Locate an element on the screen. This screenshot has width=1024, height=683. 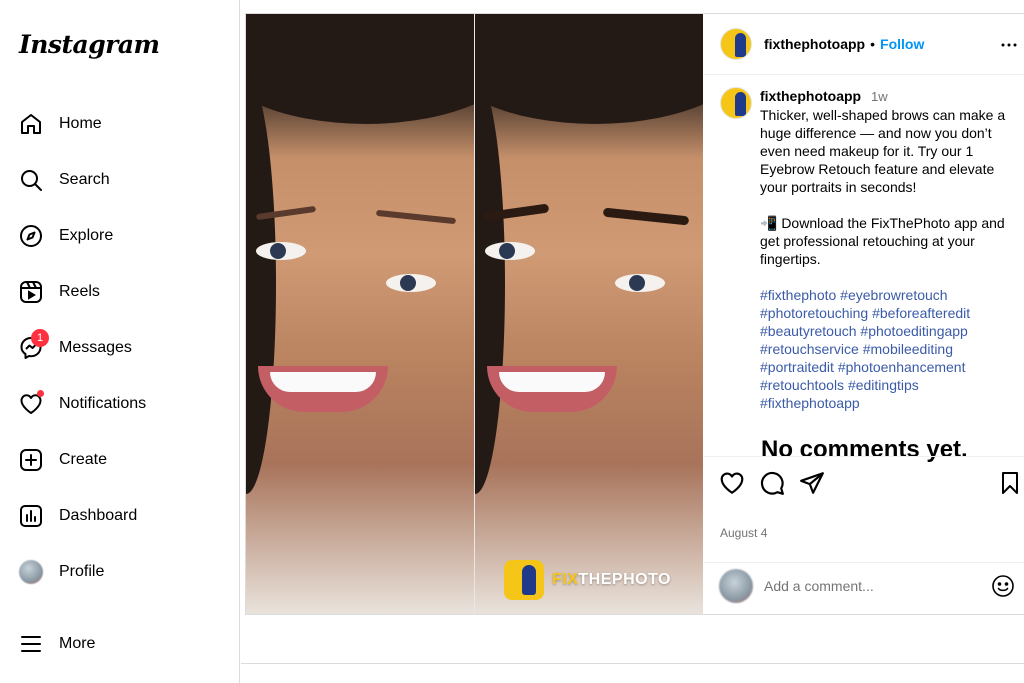
comment-icon is located at coordinates (772, 483).